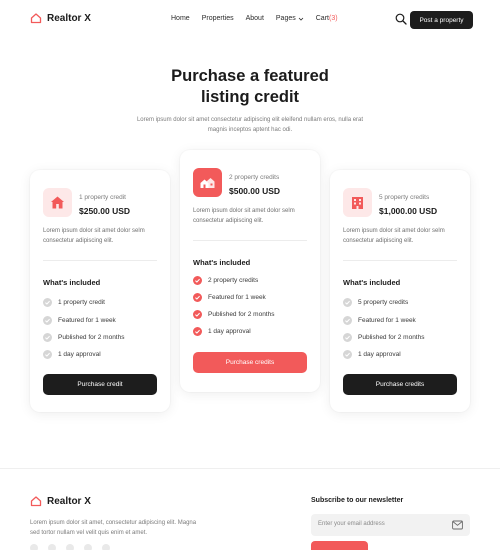  Describe the element at coordinates (69, 501) in the screenshot. I see `footer-logo-text: Realtor X` at that location.